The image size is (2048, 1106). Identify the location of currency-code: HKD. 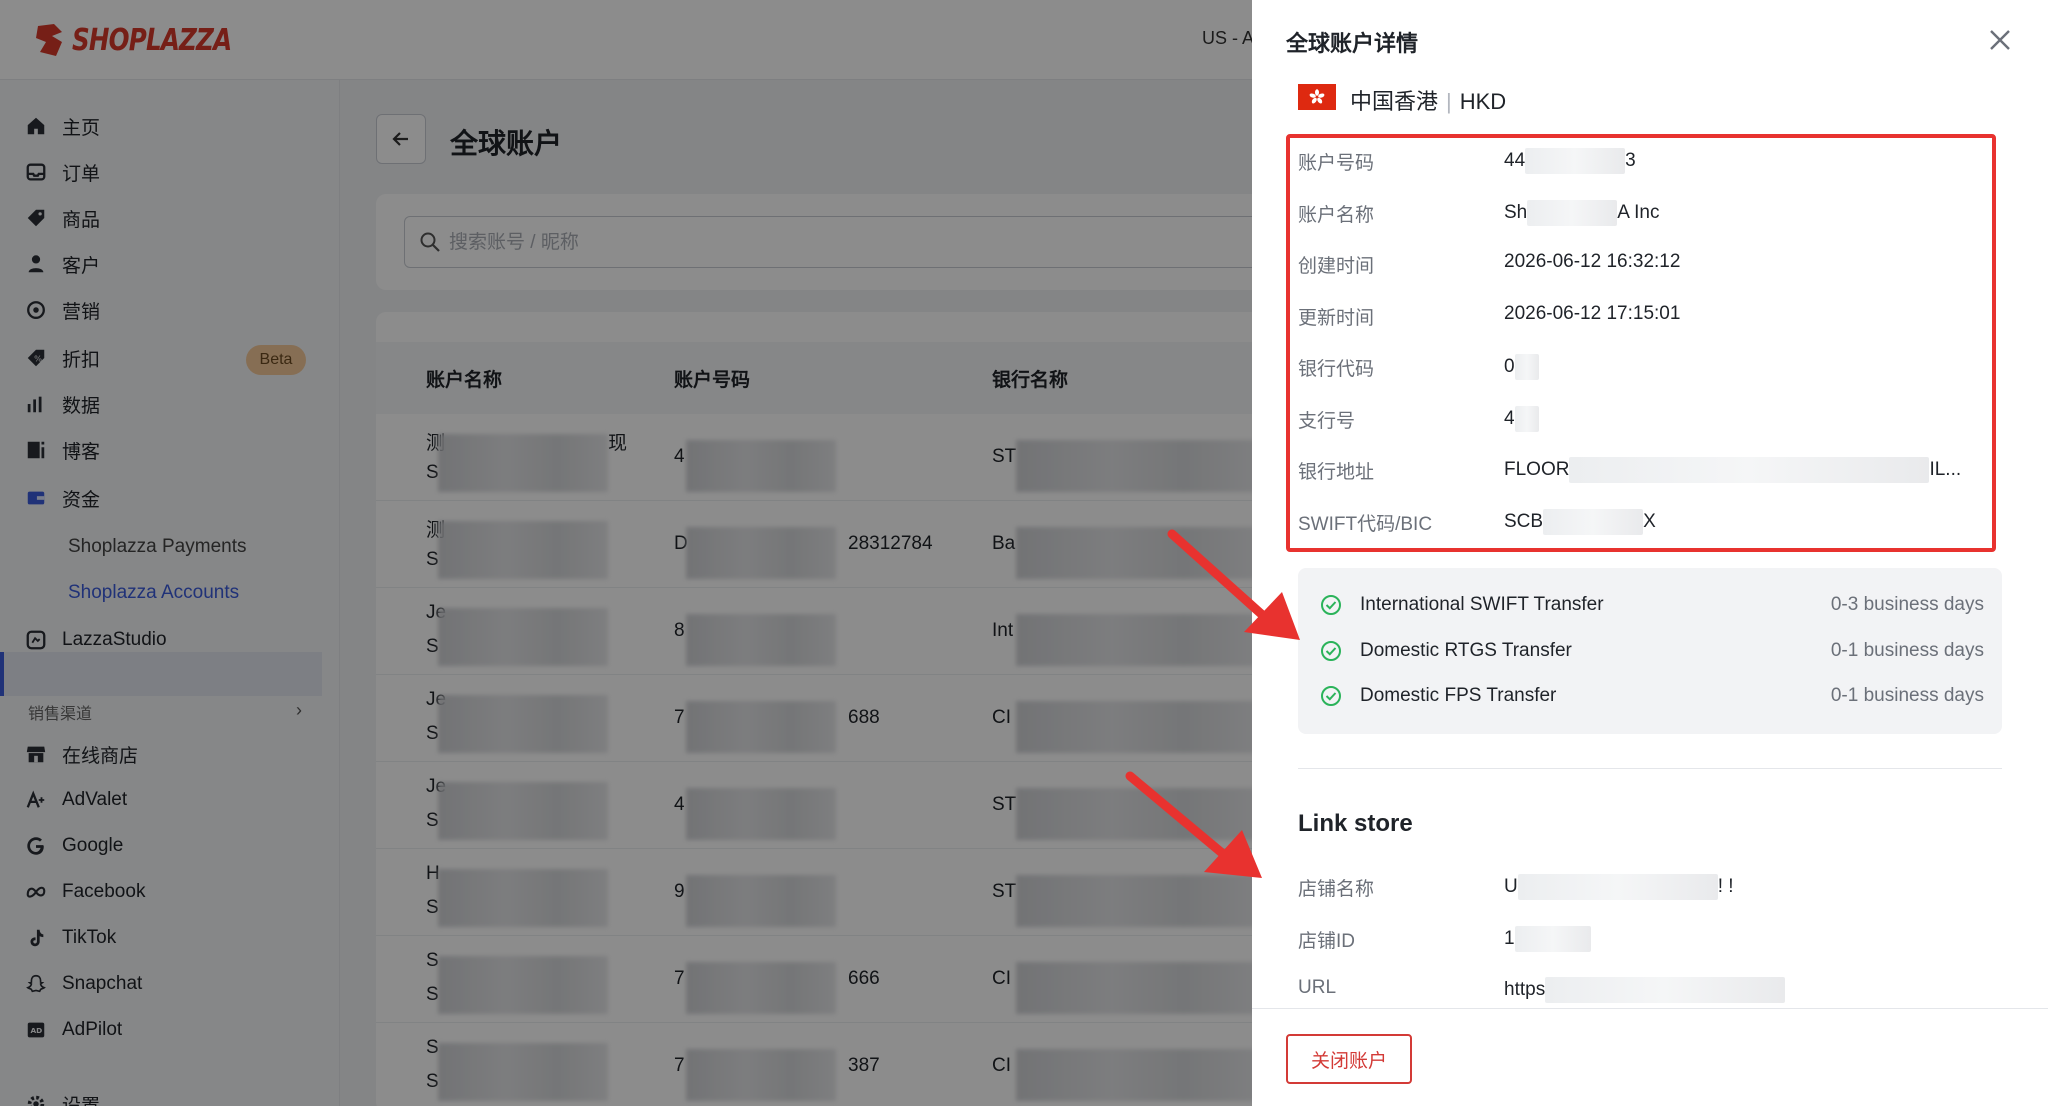
(1483, 101).